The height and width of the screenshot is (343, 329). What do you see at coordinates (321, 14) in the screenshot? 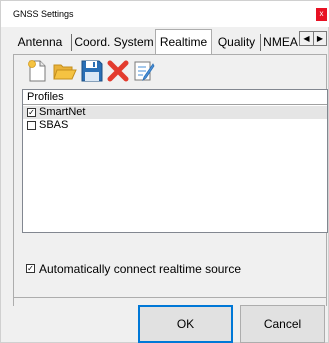
I see `close-button: x` at bounding box center [321, 14].